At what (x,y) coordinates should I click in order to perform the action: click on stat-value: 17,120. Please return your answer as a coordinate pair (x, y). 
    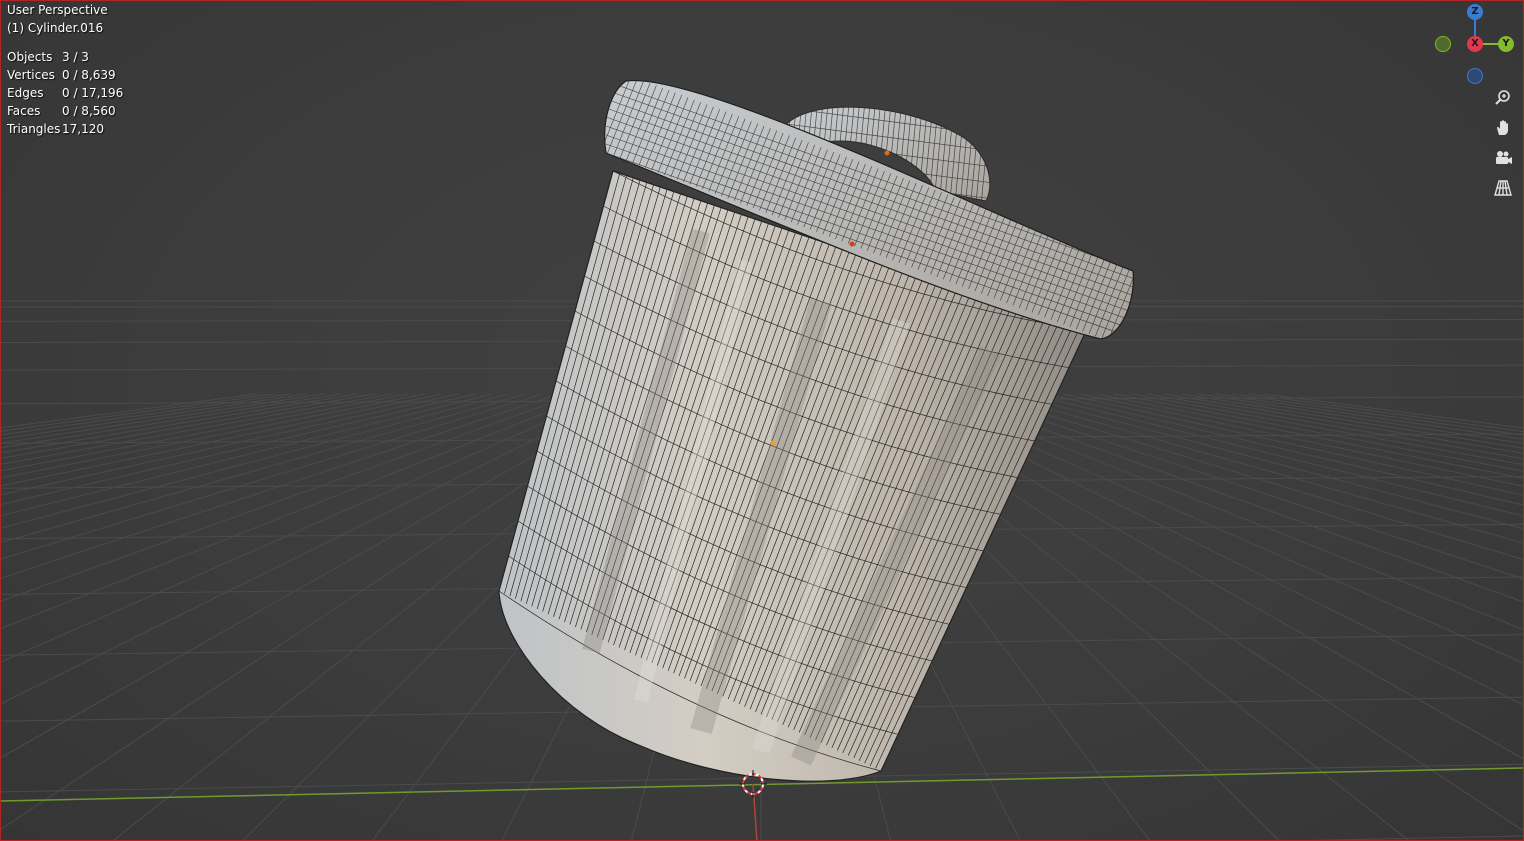
    Looking at the image, I should click on (83, 129).